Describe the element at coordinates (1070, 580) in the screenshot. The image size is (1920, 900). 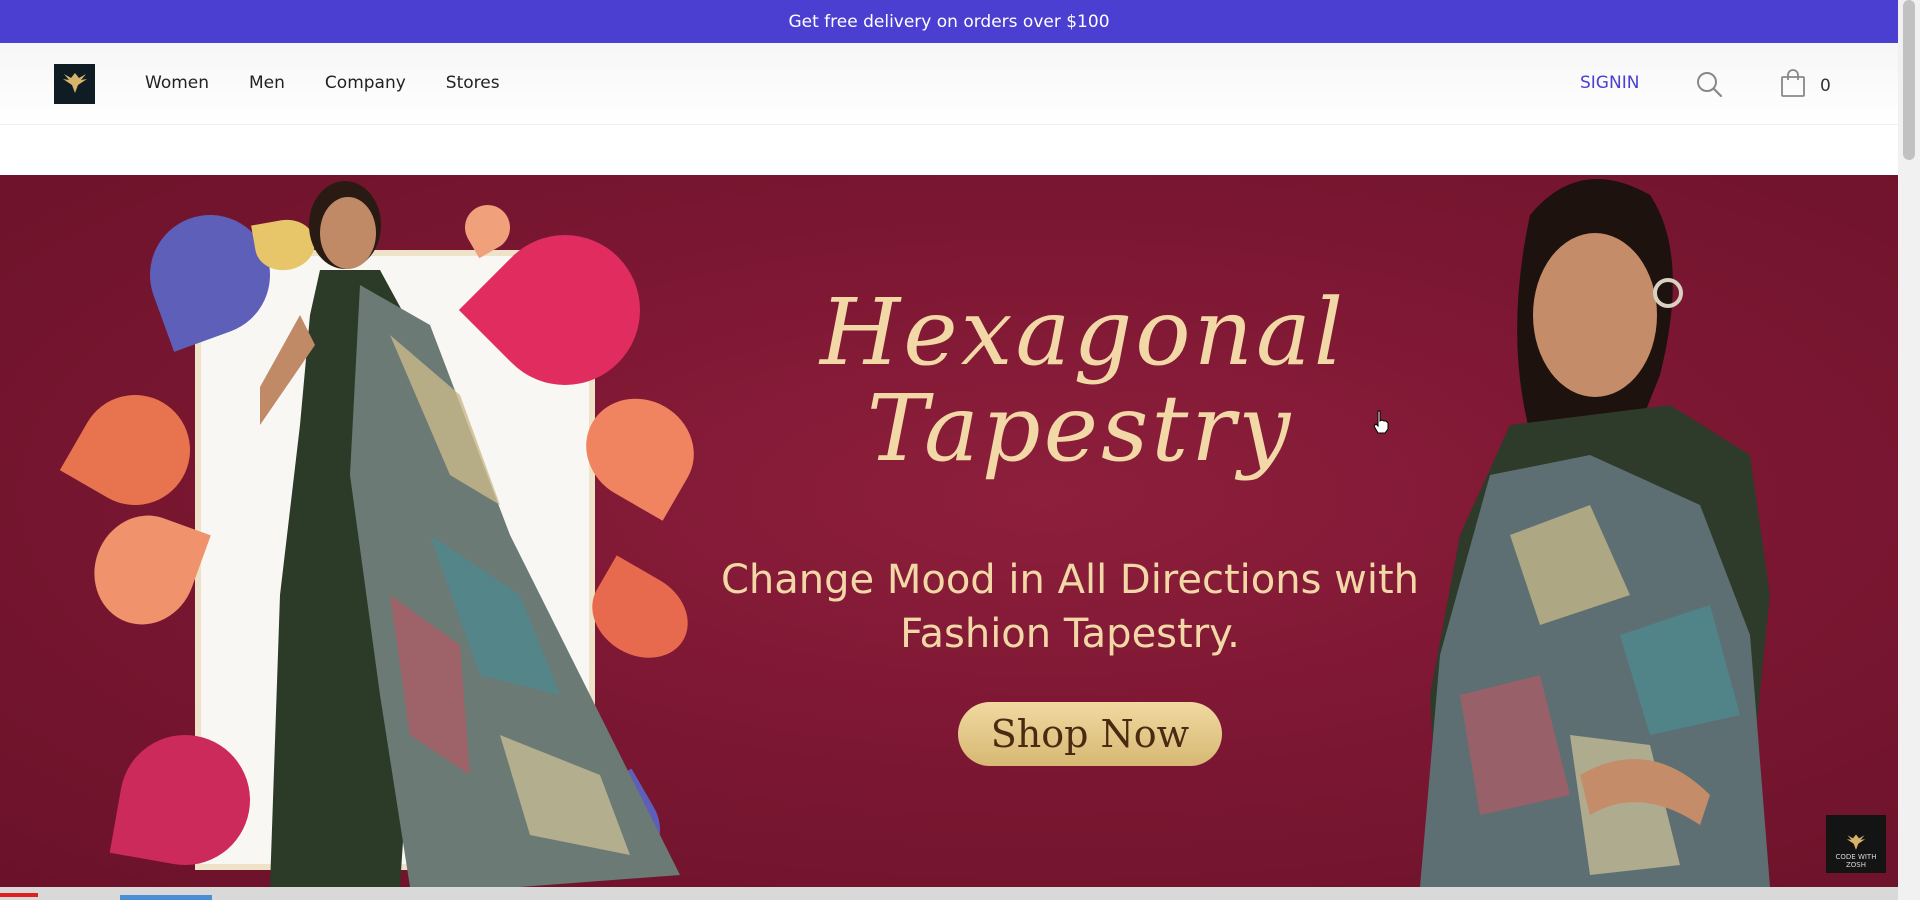
I see `hero-subtitle-line1: Change Mood in All Directions with` at that location.